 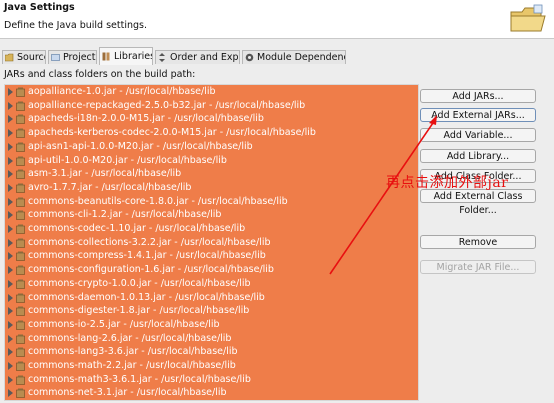 I want to click on tab-module-dependencies: Module Dependencies, so click(x=294, y=57).